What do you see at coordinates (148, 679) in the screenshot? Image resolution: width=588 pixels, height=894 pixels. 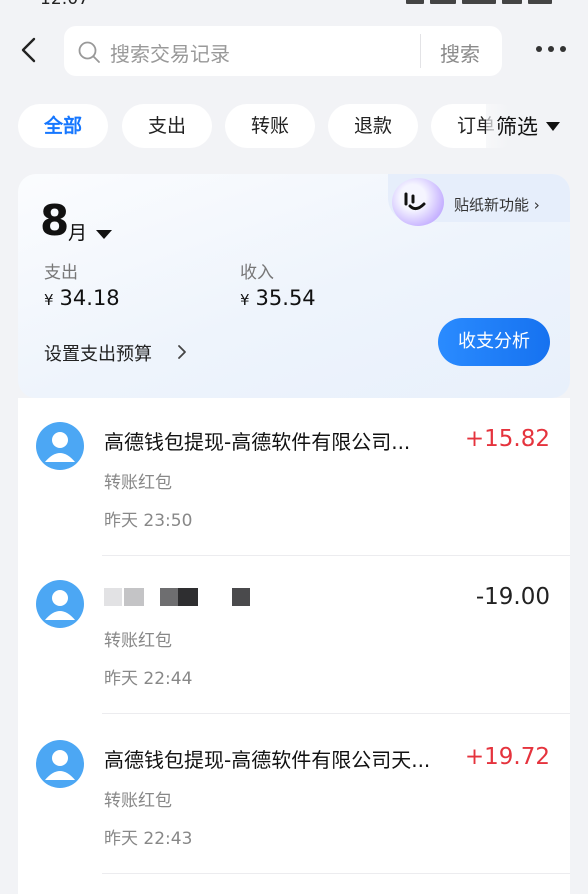 I see `transaction-time: 昨天 22:44` at bounding box center [148, 679].